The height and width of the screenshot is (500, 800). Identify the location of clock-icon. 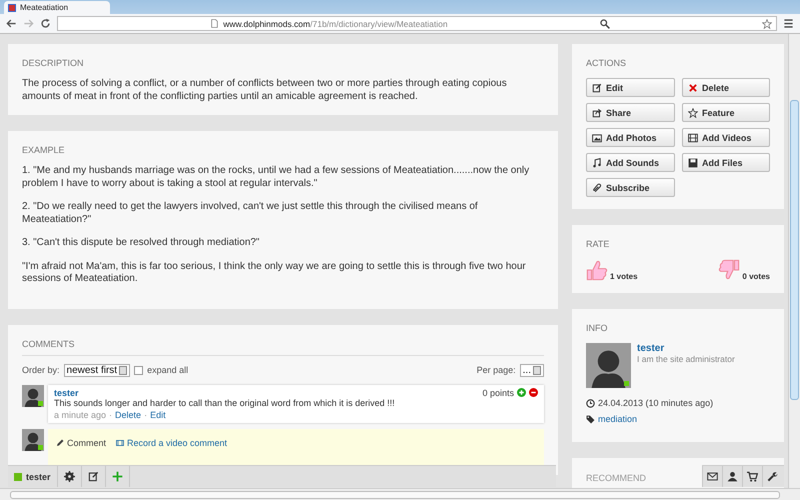
(590, 403).